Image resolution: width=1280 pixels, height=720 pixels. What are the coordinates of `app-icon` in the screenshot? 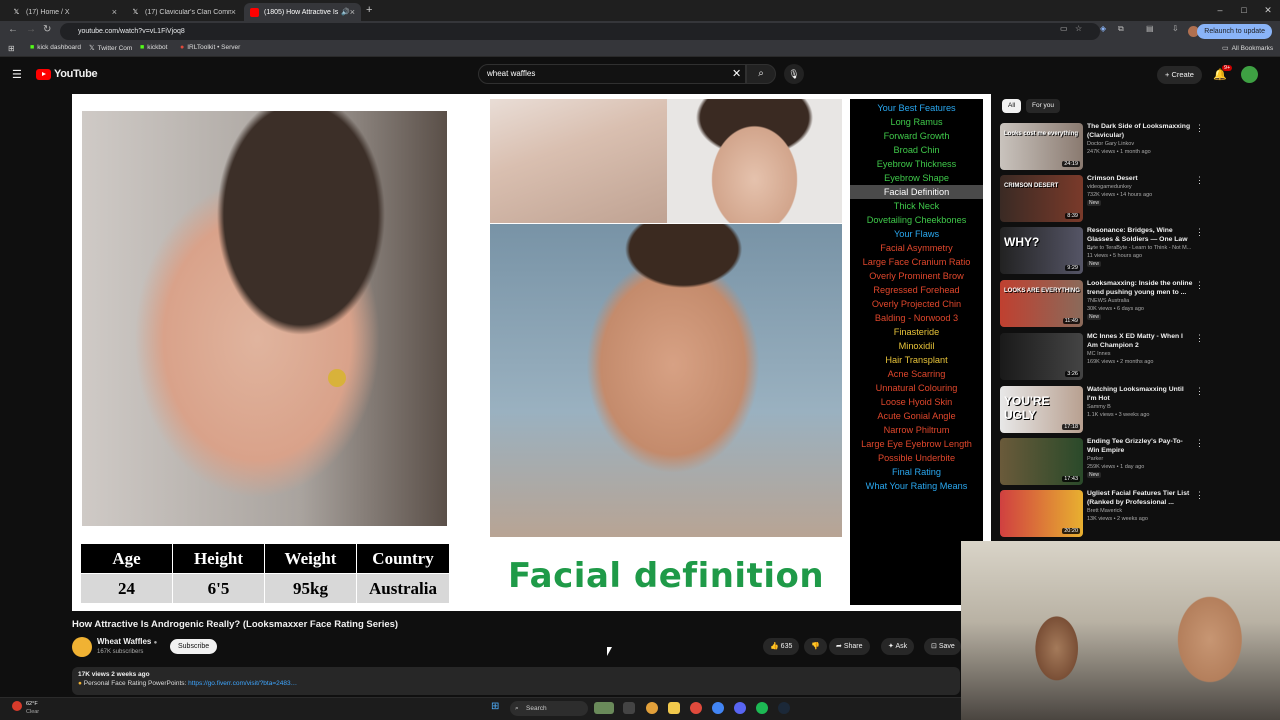 It's located at (696, 708).